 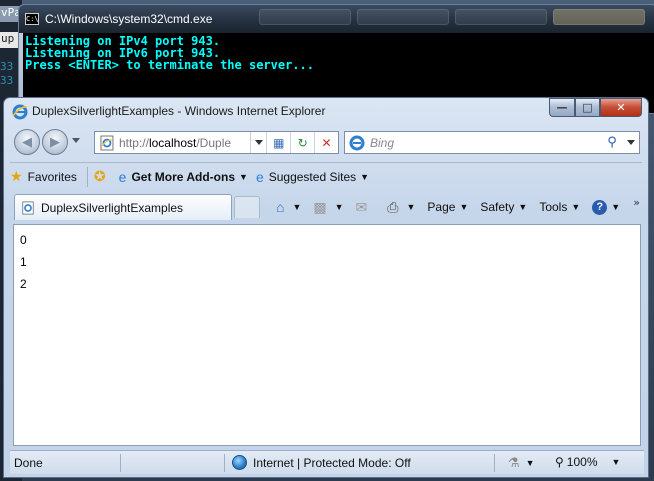 I want to click on get-more-addons-link: e Get More Add-ons ▼, so click(x=183, y=177).